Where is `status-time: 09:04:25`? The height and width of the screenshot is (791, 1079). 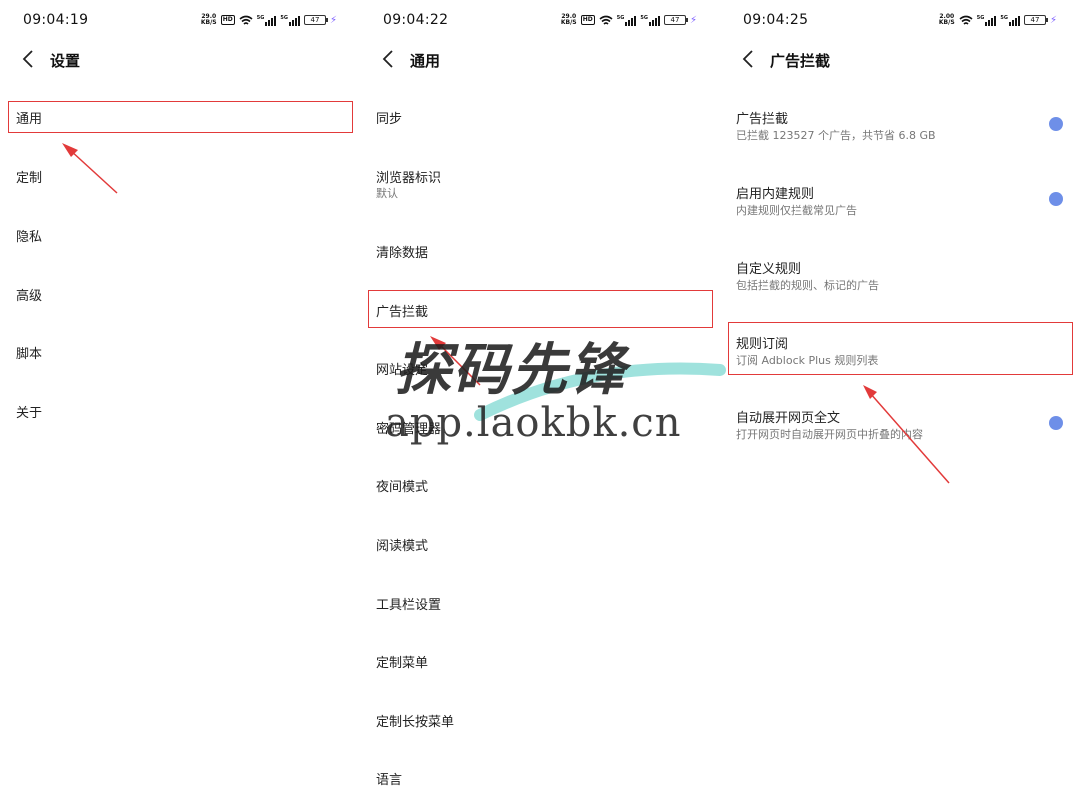 status-time: 09:04:25 is located at coordinates (776, 20).